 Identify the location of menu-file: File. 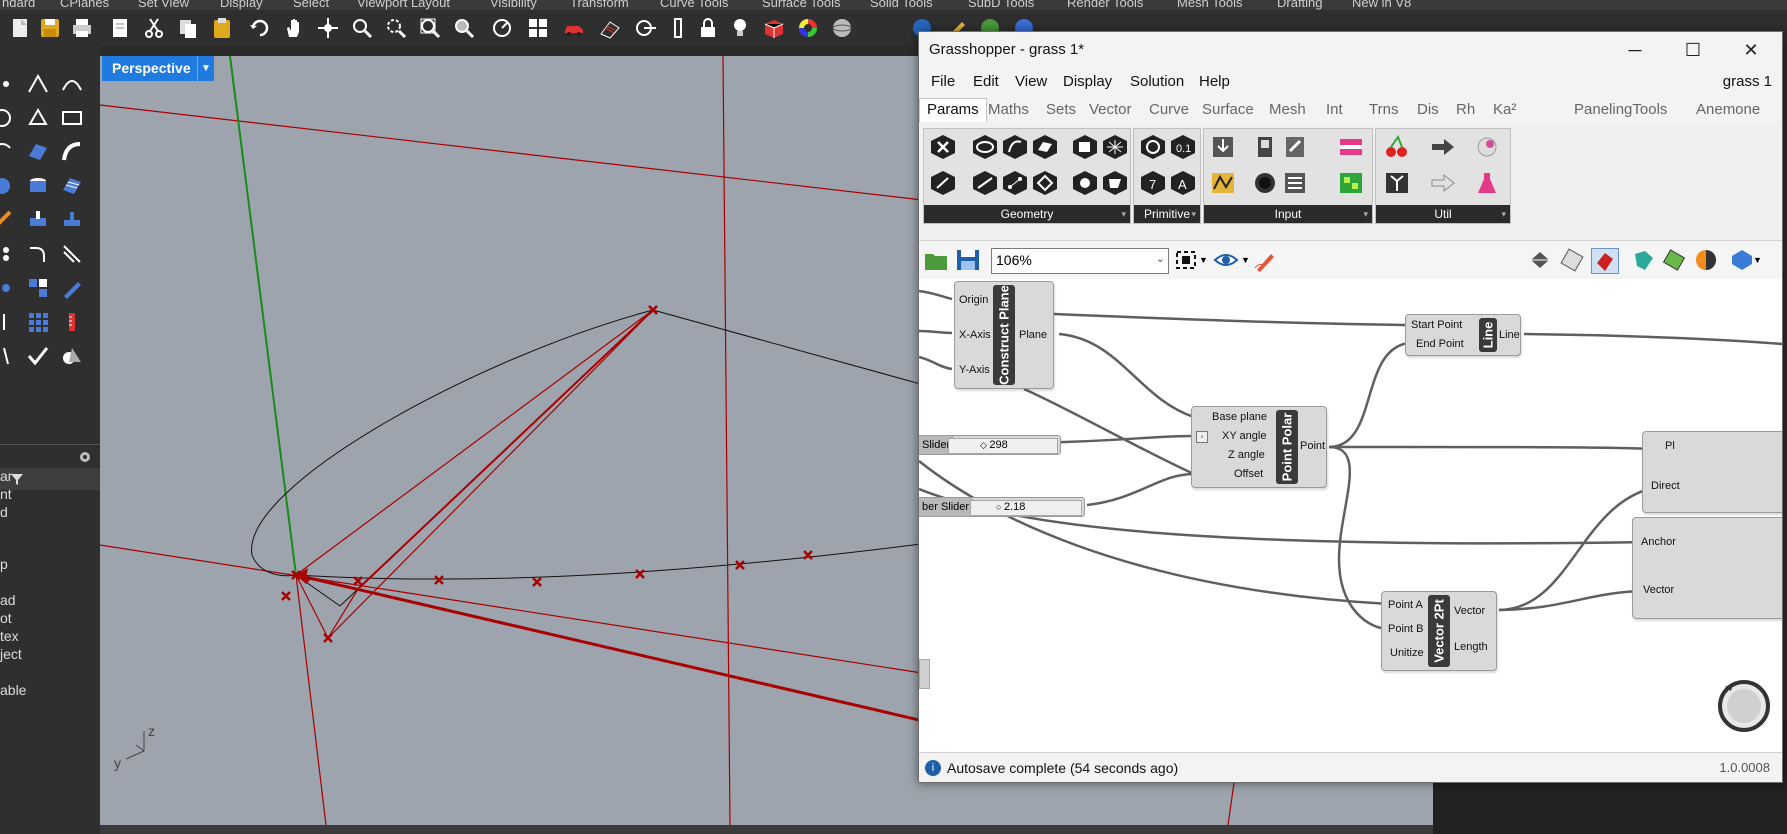
(943, 81).